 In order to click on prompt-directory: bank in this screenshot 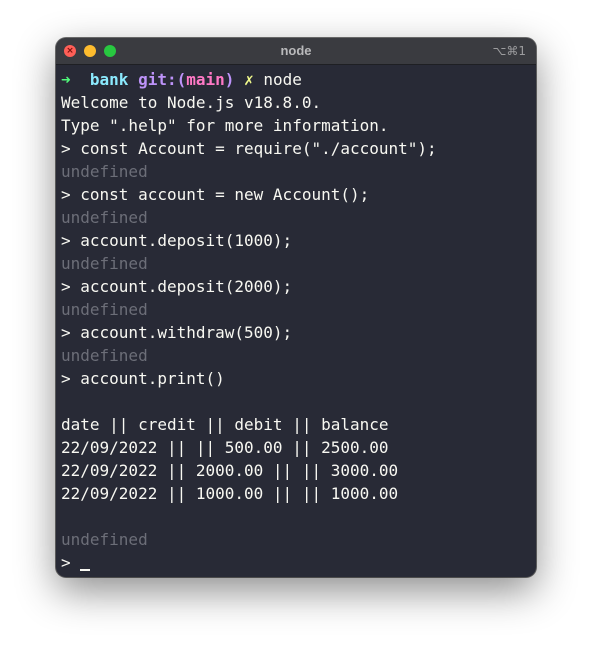, I will do `click(109, 79)`.